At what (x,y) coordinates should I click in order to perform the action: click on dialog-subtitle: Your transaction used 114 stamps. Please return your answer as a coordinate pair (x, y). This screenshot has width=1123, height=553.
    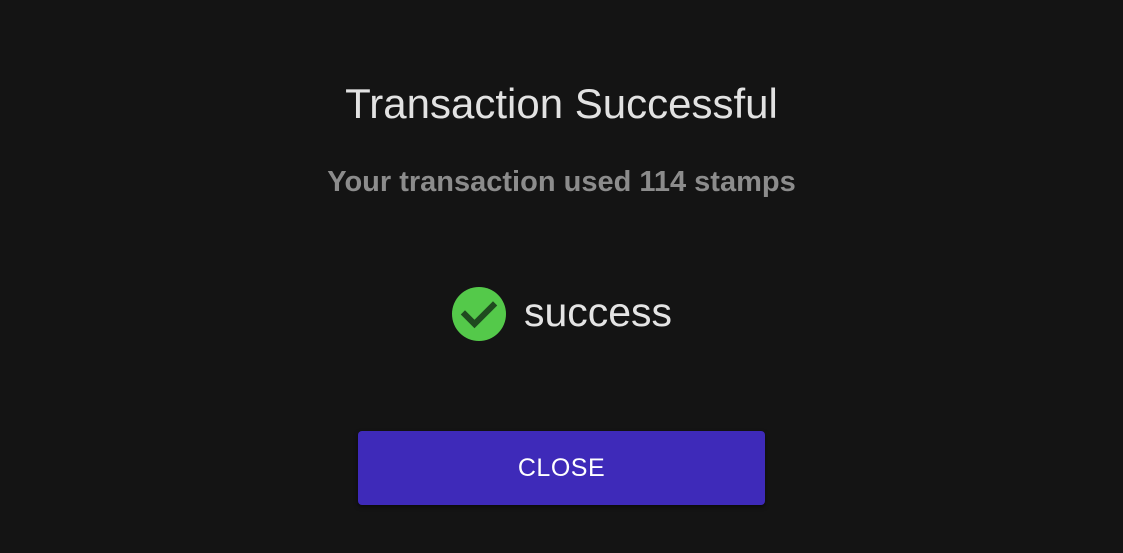
    Looking at the image, I should click on (561, 182).